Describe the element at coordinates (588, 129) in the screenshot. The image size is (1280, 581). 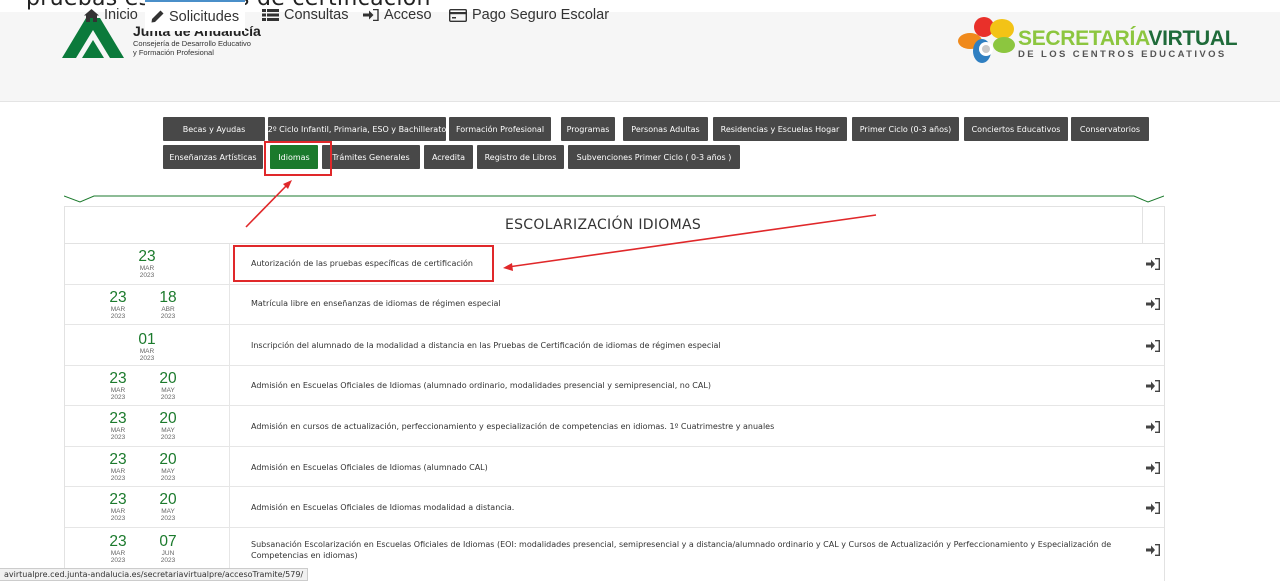
I see `tab-programas: Programas` at that location.